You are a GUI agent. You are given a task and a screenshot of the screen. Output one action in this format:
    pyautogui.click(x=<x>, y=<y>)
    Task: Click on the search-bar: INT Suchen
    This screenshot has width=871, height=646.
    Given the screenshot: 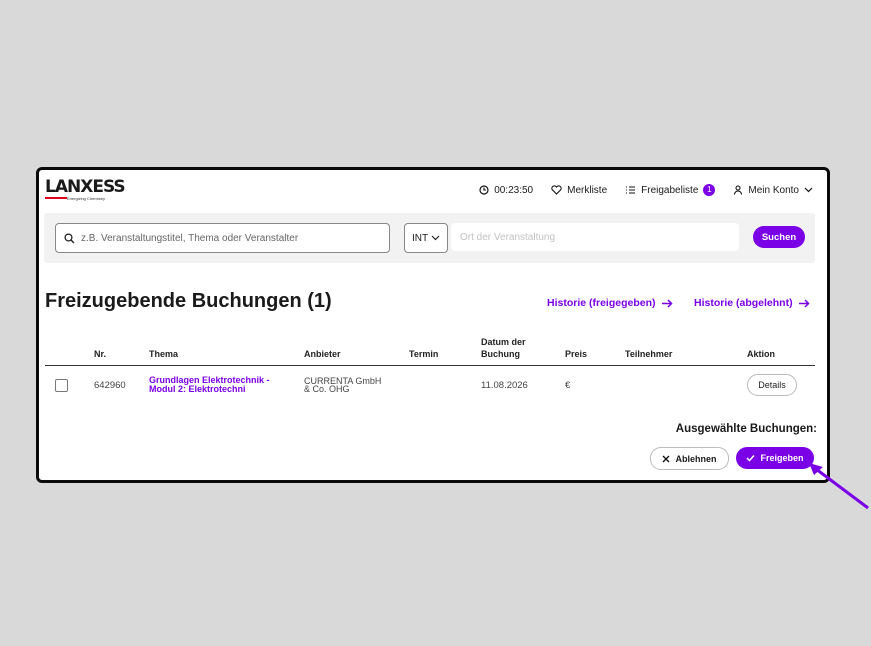 What is the action you would take?
    pyautogui.click(x=429, y=238)
    